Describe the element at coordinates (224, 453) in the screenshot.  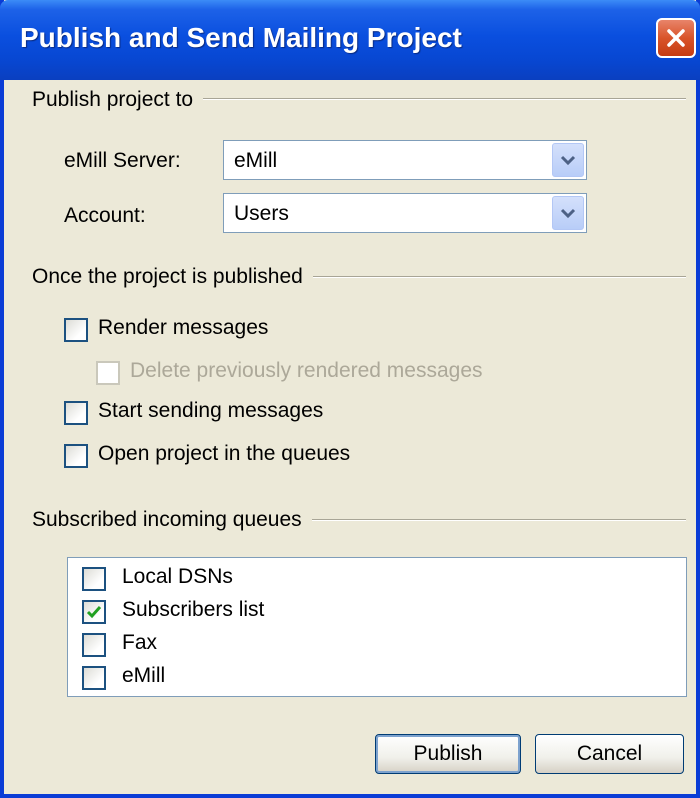
I see `open-in-queues-label: Open project in the queues` at that location.